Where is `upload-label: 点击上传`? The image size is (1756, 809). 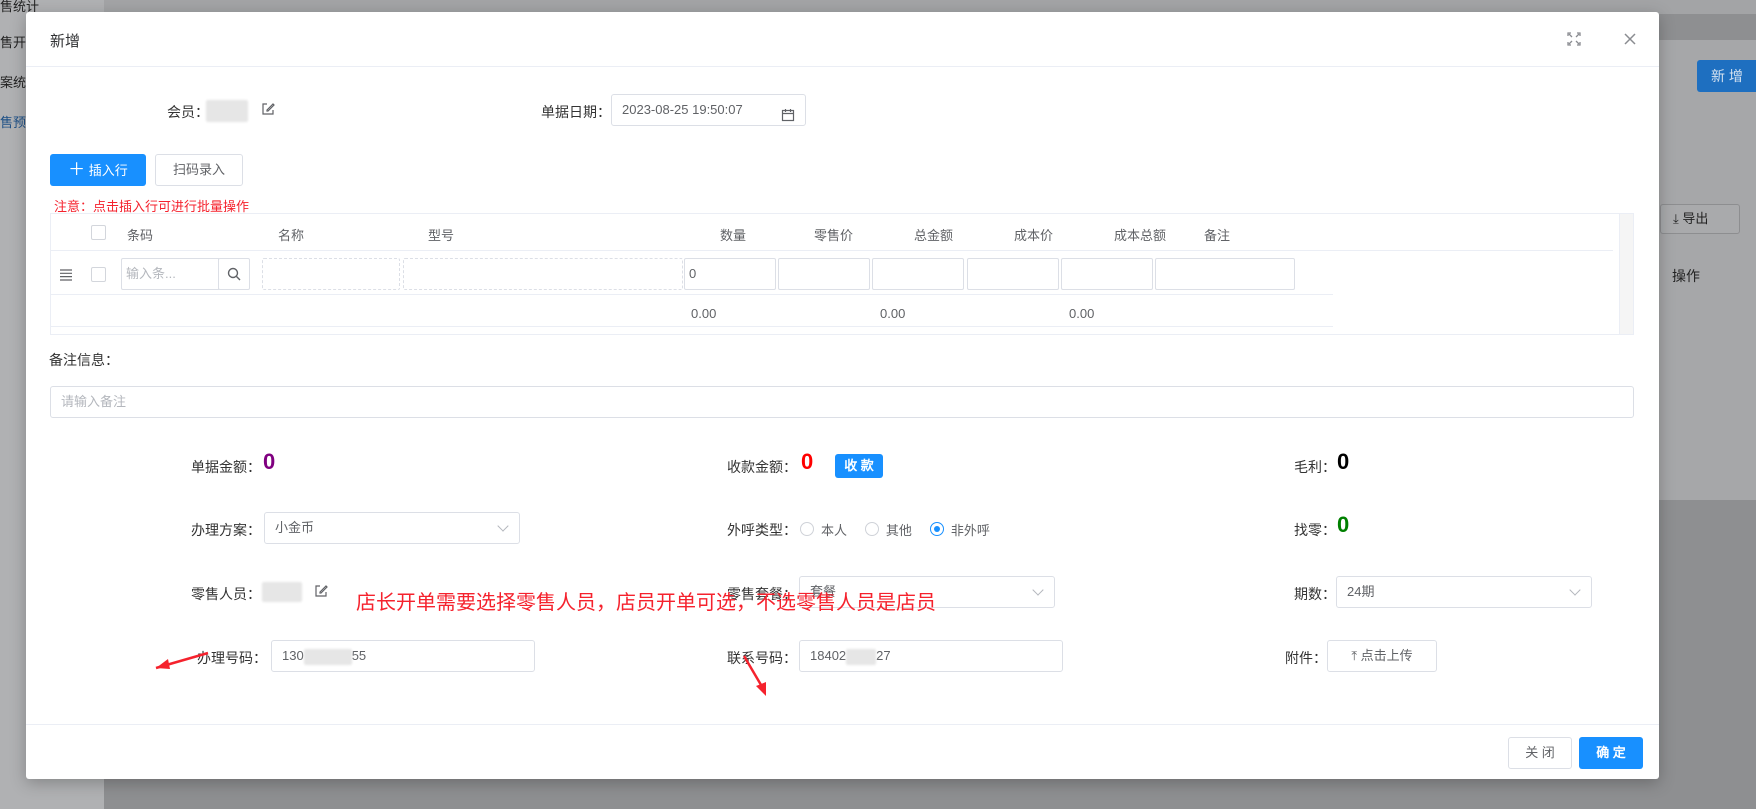
upload-label: 点击上传 is located at coordinates (1386, 655).